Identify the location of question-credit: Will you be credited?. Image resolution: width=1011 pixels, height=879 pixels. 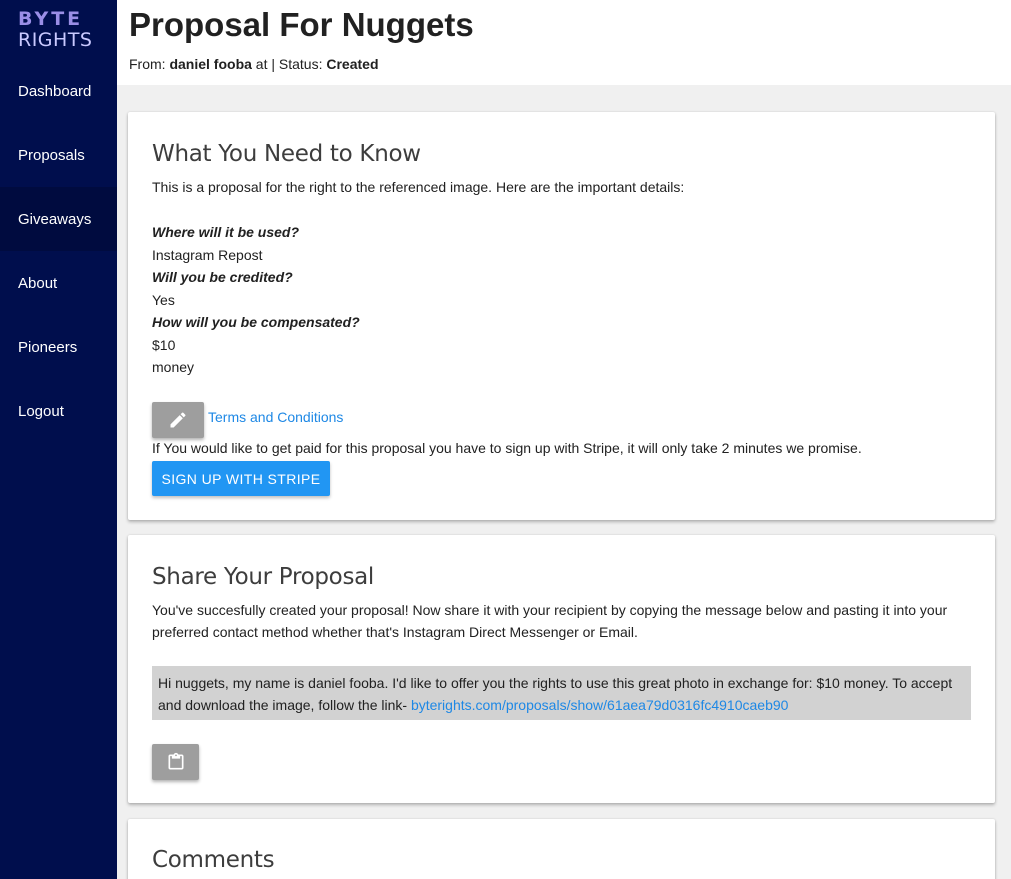
(222, 277).